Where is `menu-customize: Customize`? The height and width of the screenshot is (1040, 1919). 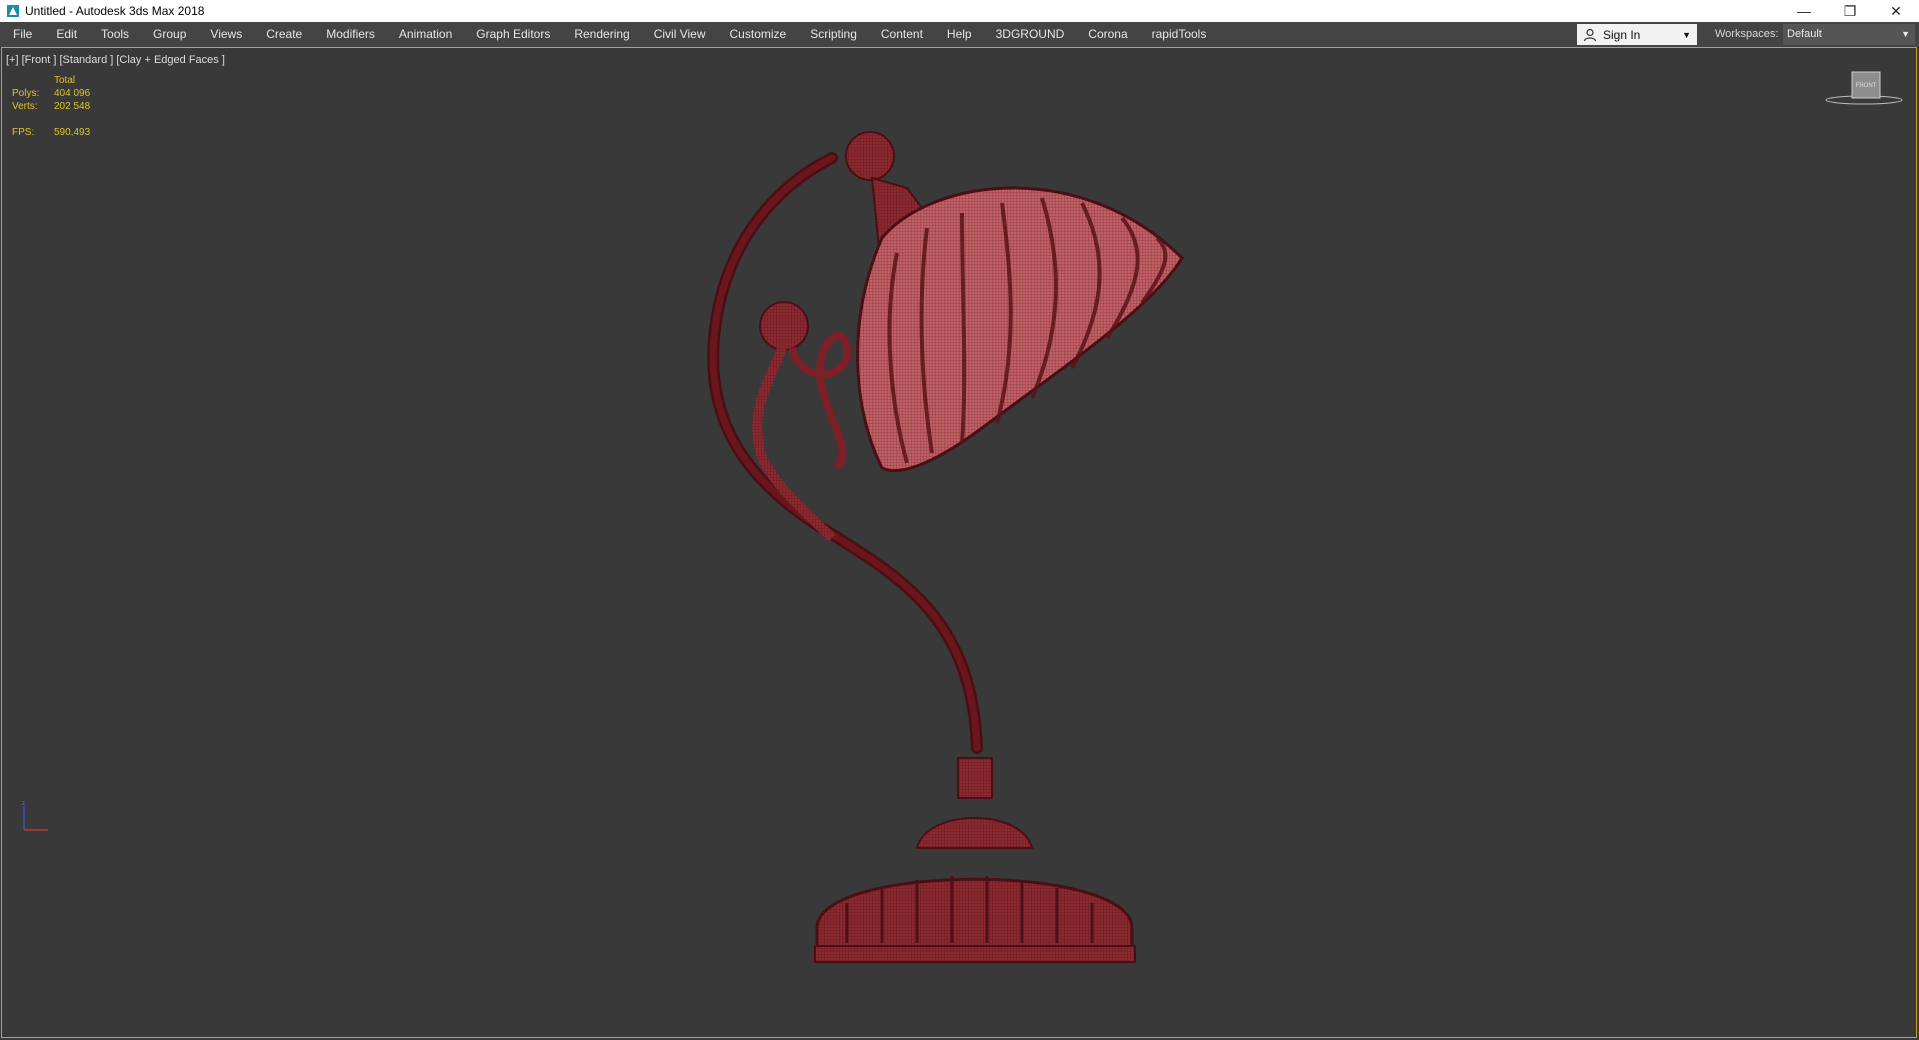 menu-customize: Customize is located at coordinates (758, 34).